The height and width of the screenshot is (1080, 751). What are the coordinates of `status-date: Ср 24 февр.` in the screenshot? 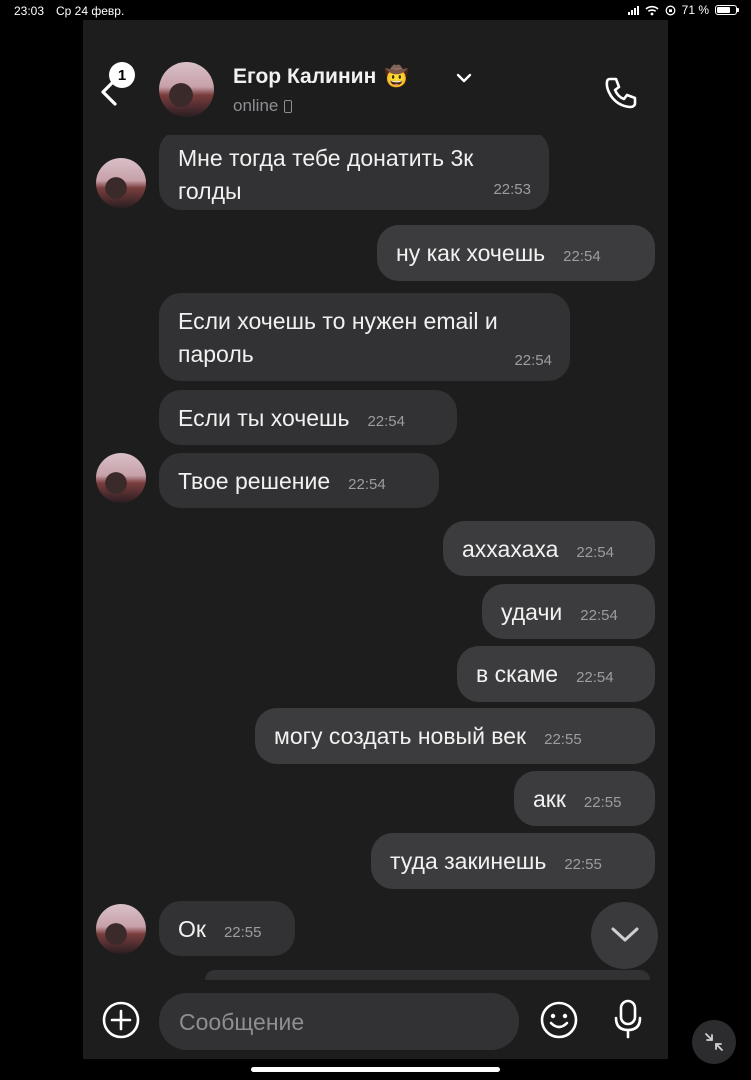 It's located at (90, 11).